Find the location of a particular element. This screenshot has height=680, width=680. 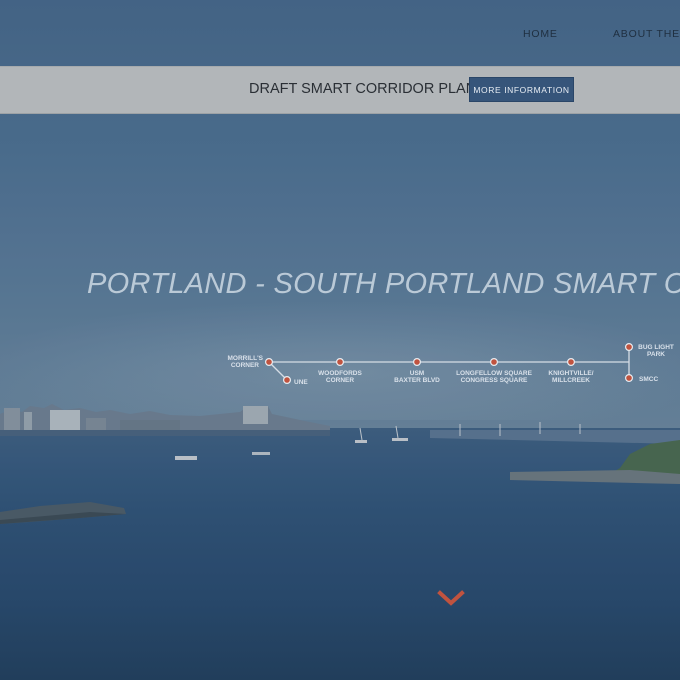

stop-label: BUG LIGHT is located at coordinates (656, 347).